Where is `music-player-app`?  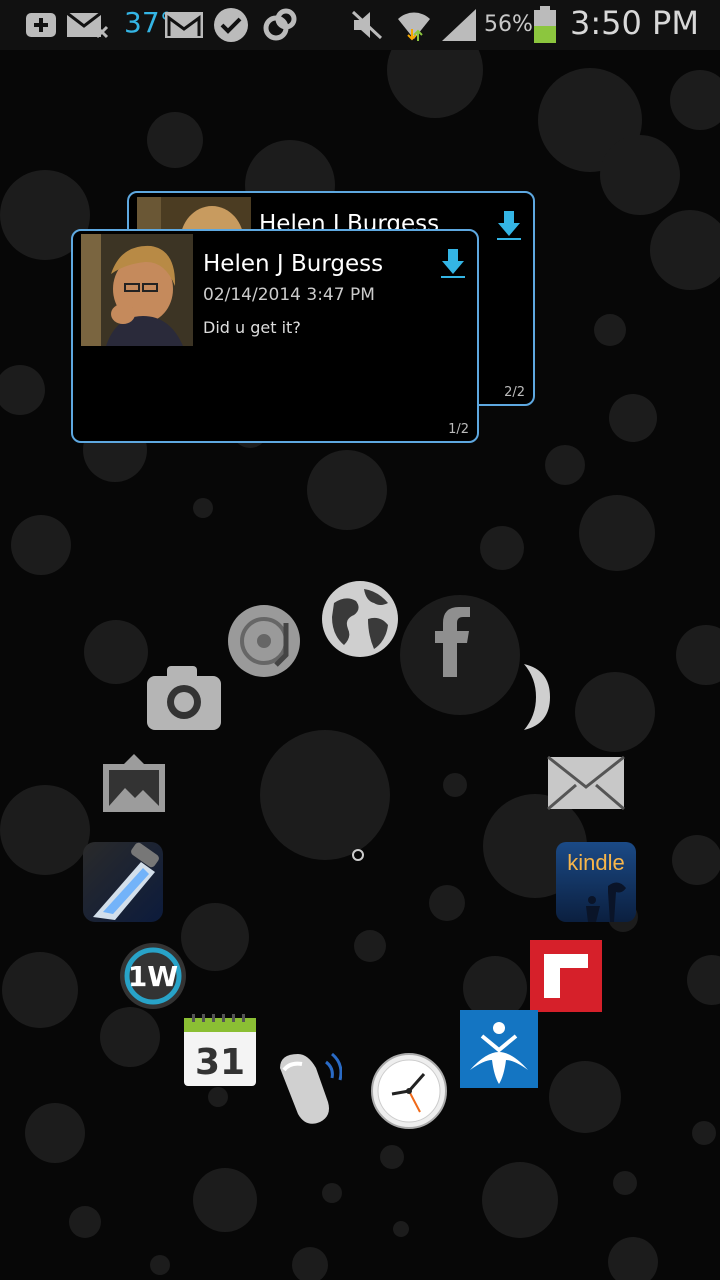 music-player-app is located at coordinates (264, 641).